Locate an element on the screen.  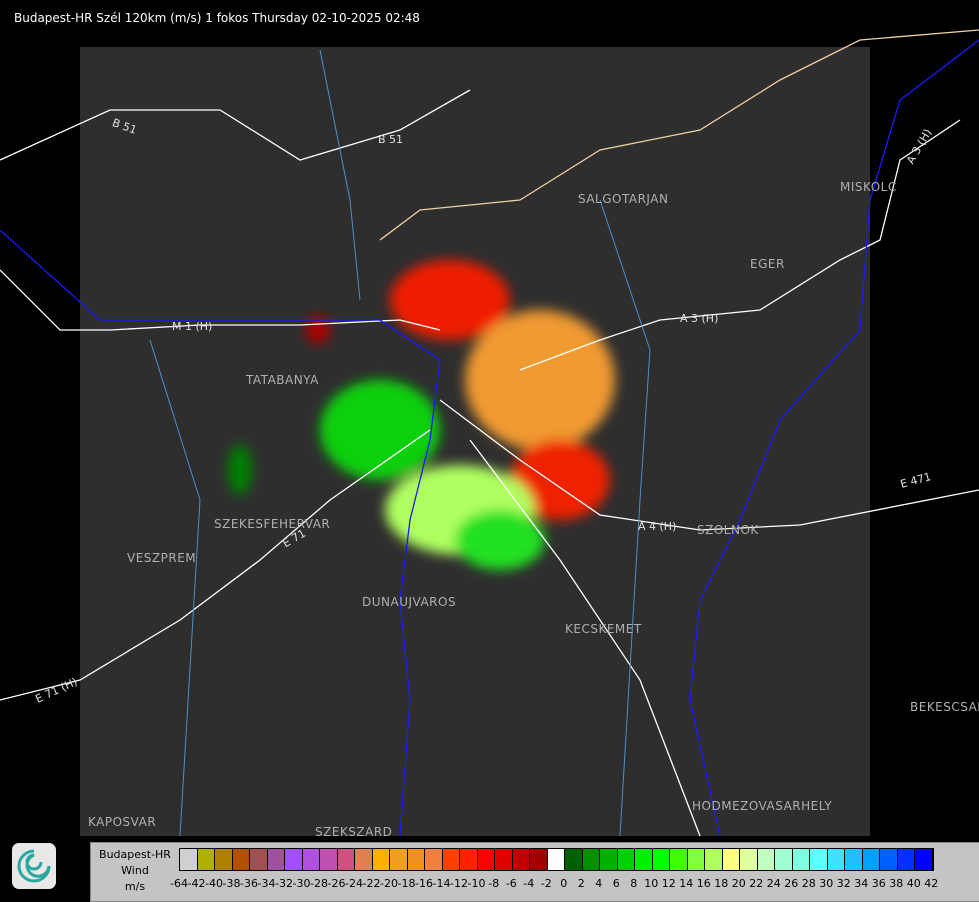
legend-tick-label: 8 is located at coordinates (634, 883).